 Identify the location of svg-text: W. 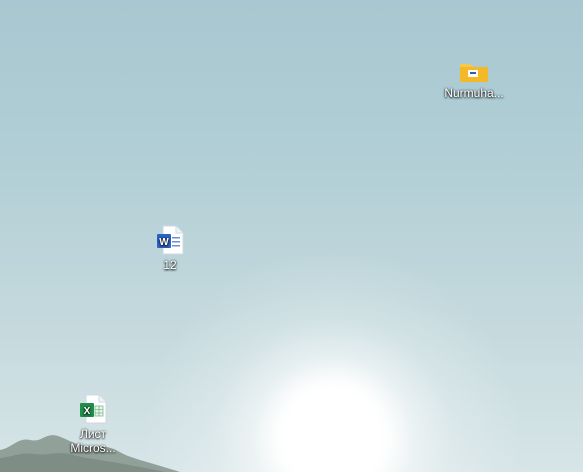
(164, 242).